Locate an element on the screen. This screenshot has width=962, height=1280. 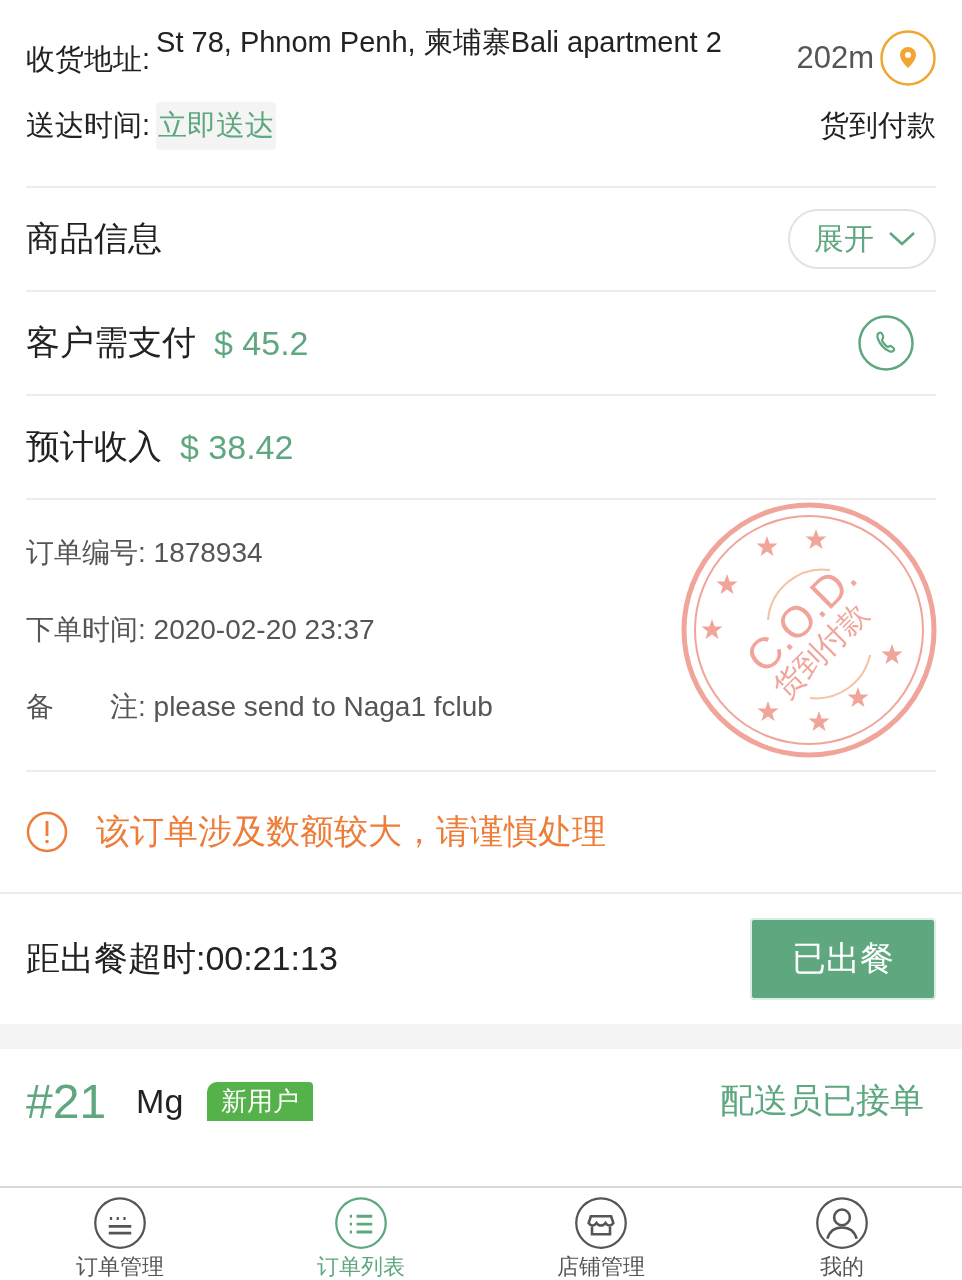
tab: 店铺管理 is located at coordinates (601, 1234).